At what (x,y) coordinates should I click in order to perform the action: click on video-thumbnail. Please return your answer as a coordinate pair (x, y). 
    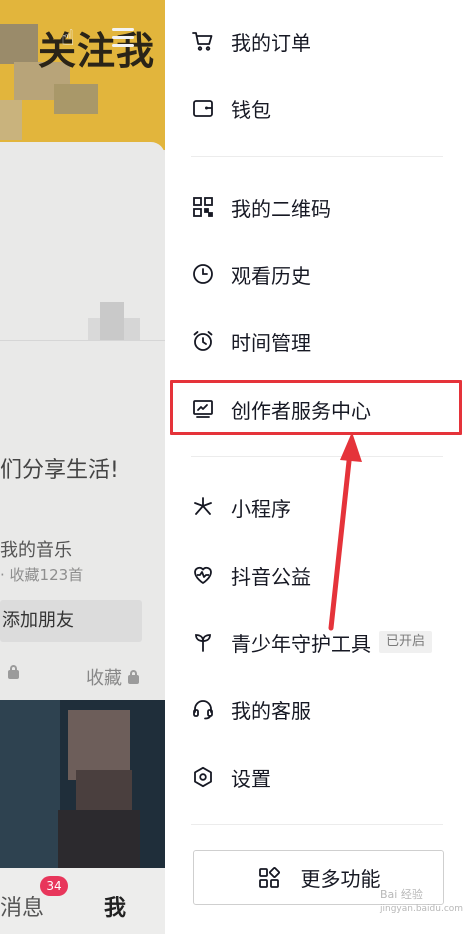
    Looking at the image, I should click on (82, 784).